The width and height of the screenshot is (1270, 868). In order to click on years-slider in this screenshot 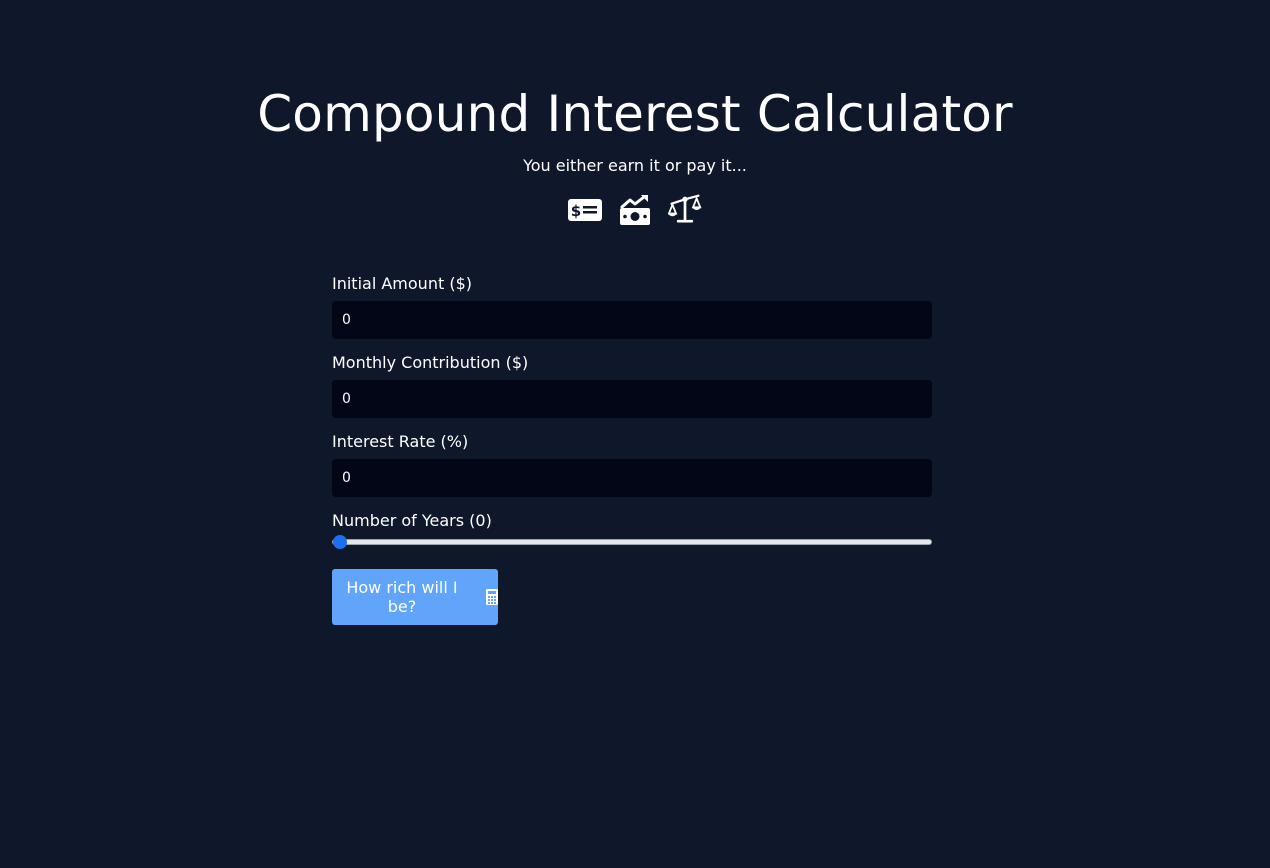, I will do `click(632, 543)`.